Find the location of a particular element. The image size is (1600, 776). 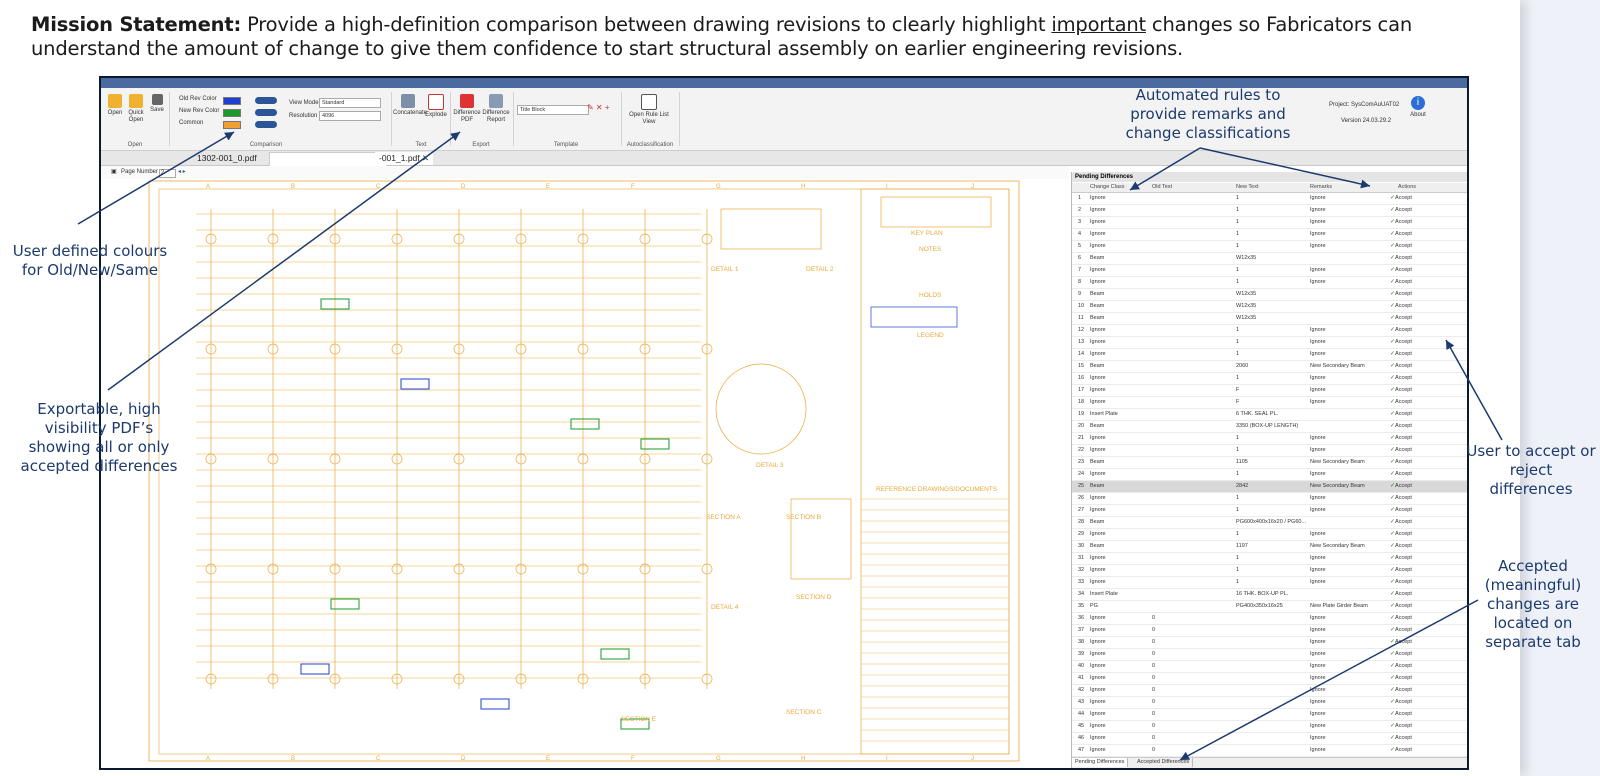

table-row: 3 Ignore 1 Ignore Accept is located at coordinates (1269, 223).